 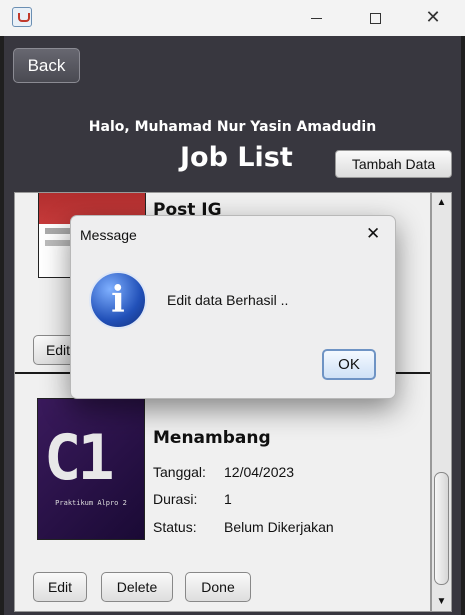 I want to click on page-title: Job List, so click(x=236, y=157).